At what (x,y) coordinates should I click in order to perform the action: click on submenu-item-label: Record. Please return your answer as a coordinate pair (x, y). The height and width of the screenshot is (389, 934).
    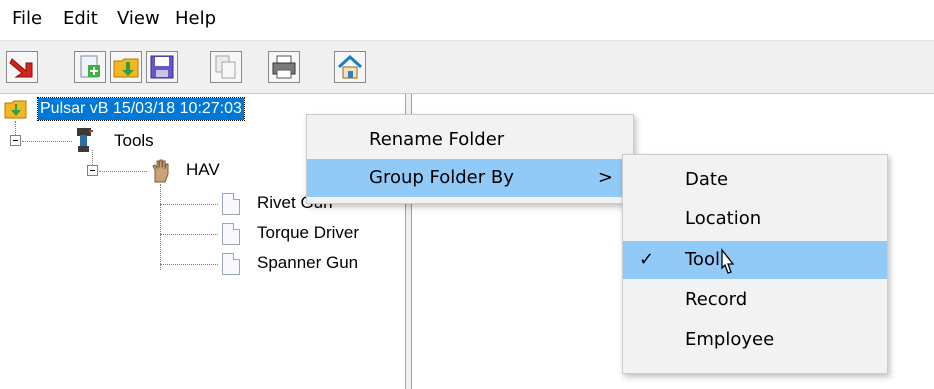
    Looking at the image, I should click on (716, 299).